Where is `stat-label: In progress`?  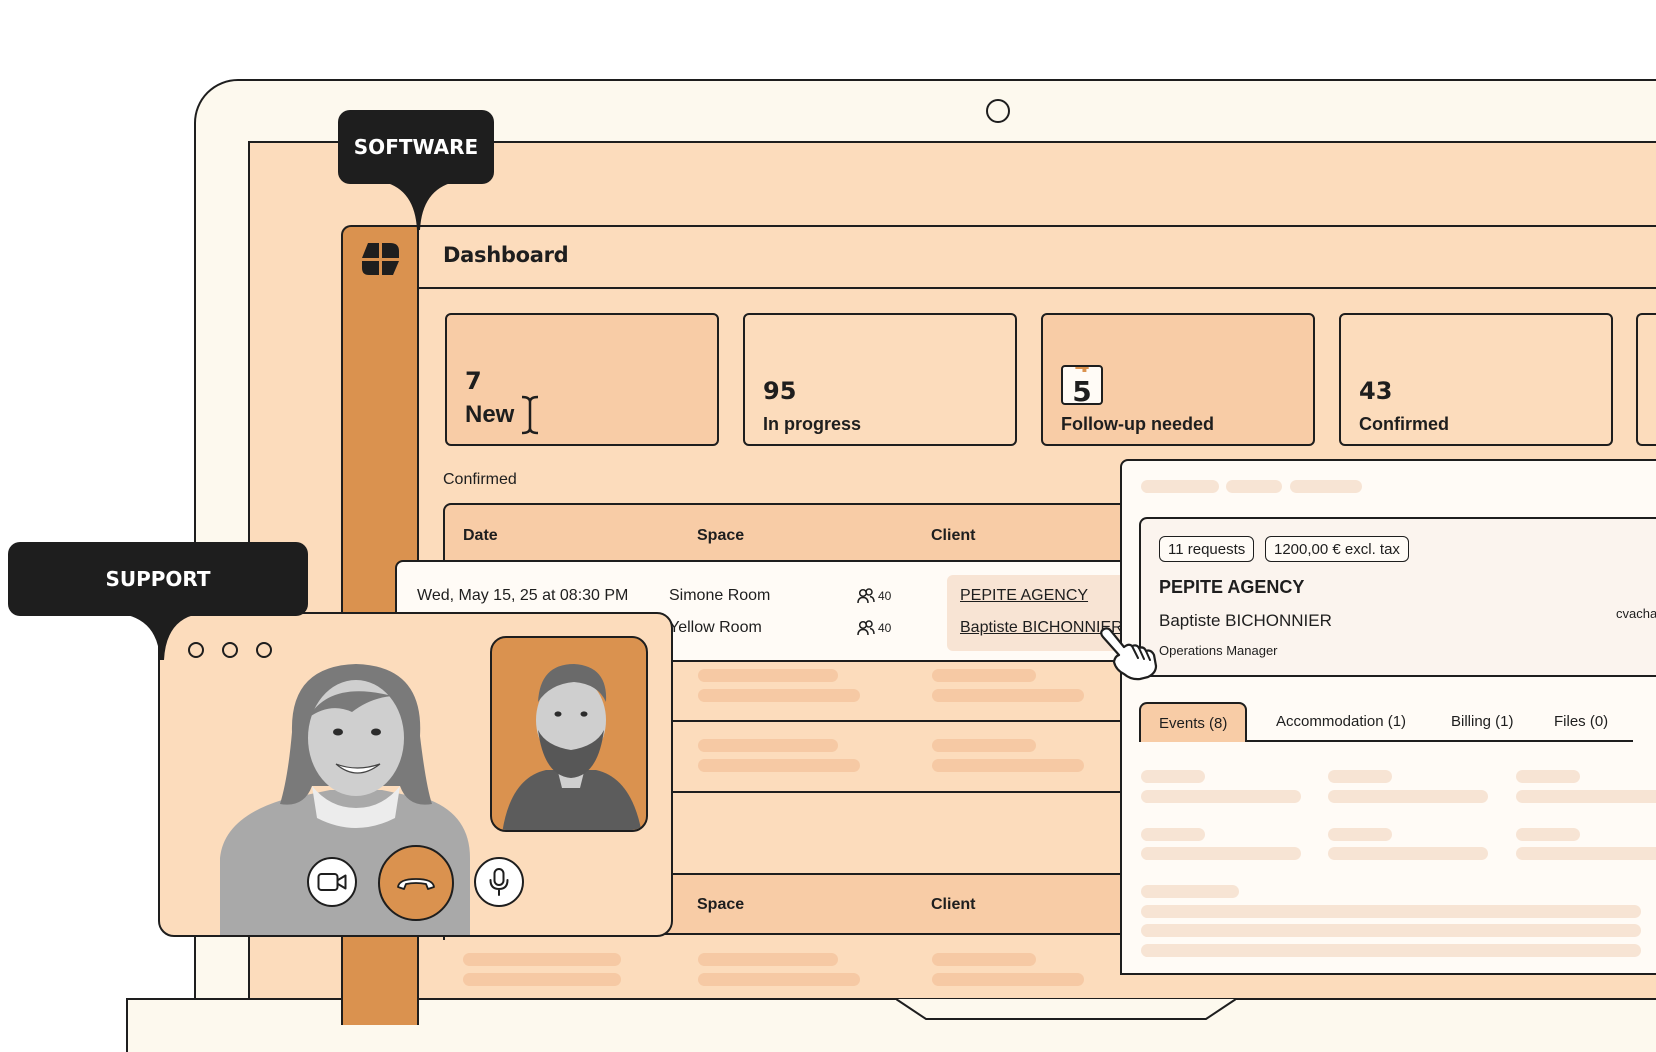 stat-label: In progress is located at coordinates (812, 424).